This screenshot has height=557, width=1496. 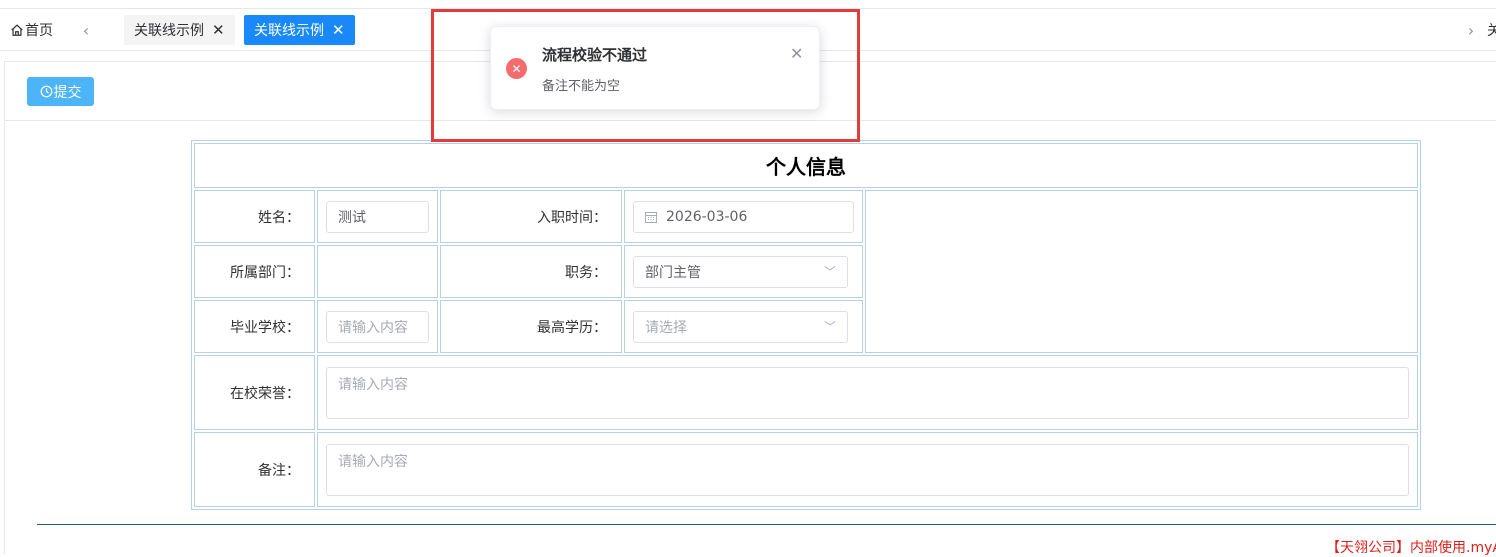 I want to click on entry-date-picker: 2026-03-06, so click(x=743, y=216).